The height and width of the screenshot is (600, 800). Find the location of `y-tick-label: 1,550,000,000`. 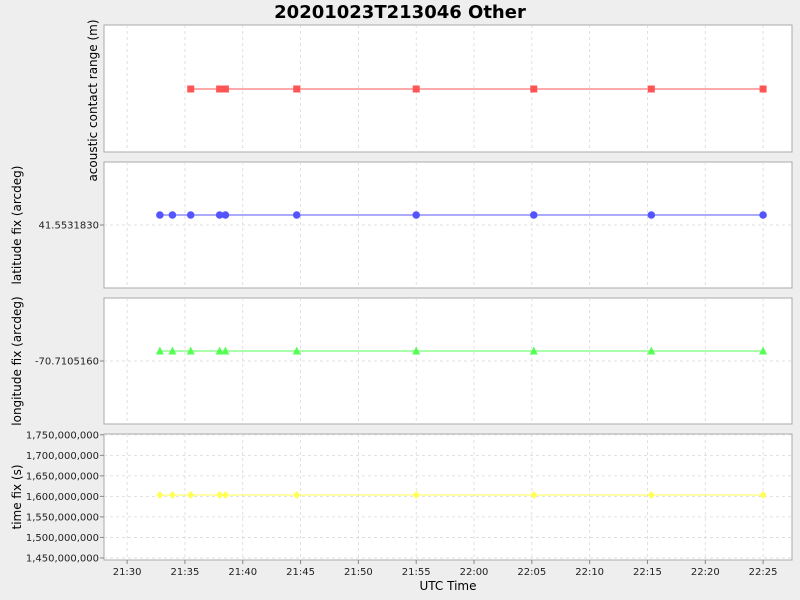

y-tick-label: 1,550,000,000 is located at coordinates (62, 517).